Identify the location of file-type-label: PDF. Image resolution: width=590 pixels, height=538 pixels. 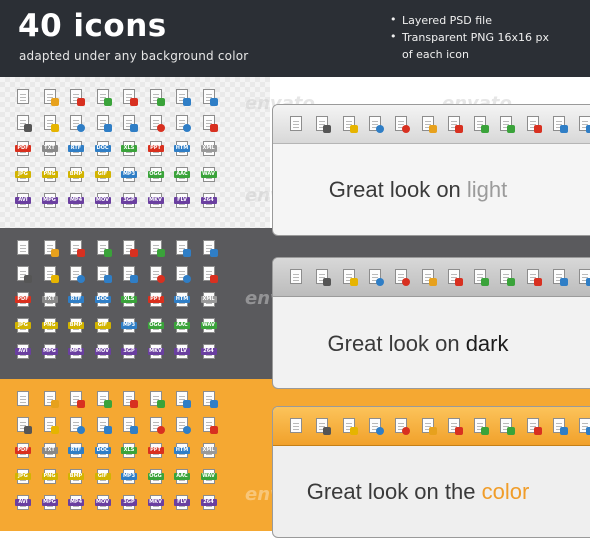
(23, 450).